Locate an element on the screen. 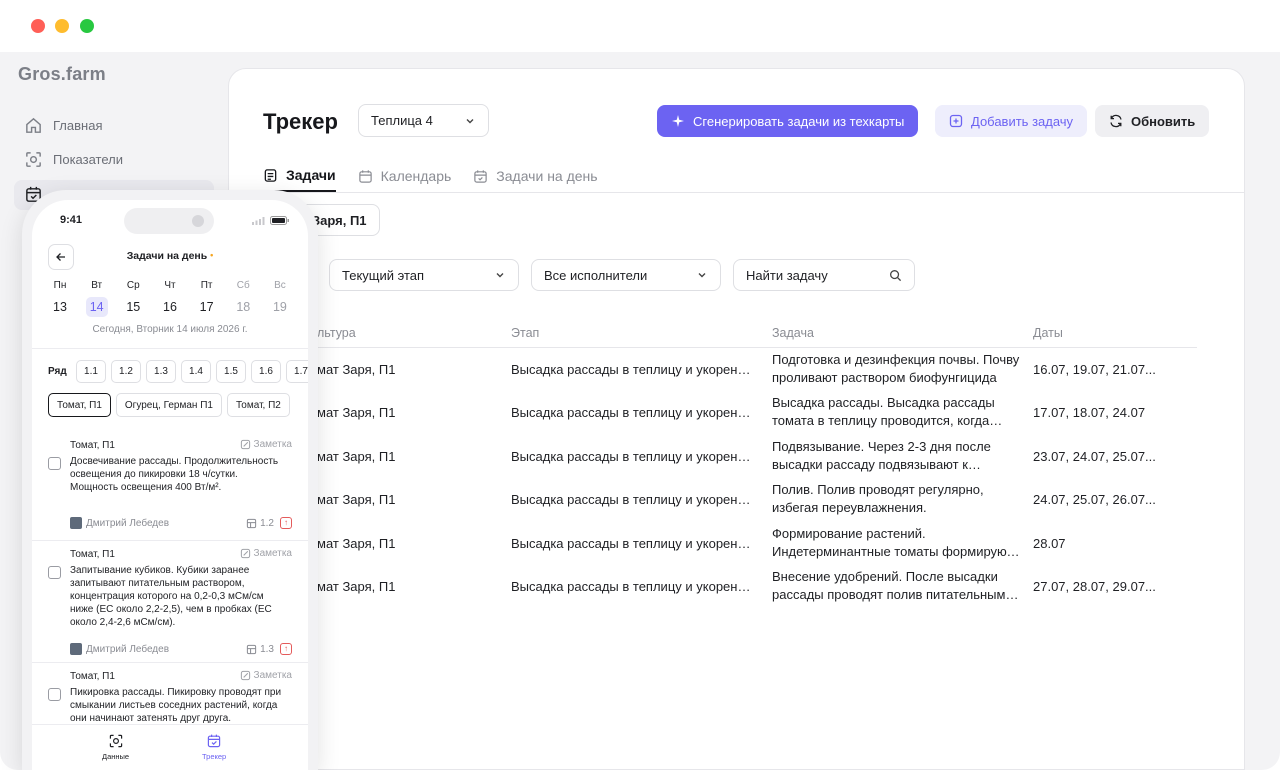  day-name: Пт is located at coordinates (206, 285).